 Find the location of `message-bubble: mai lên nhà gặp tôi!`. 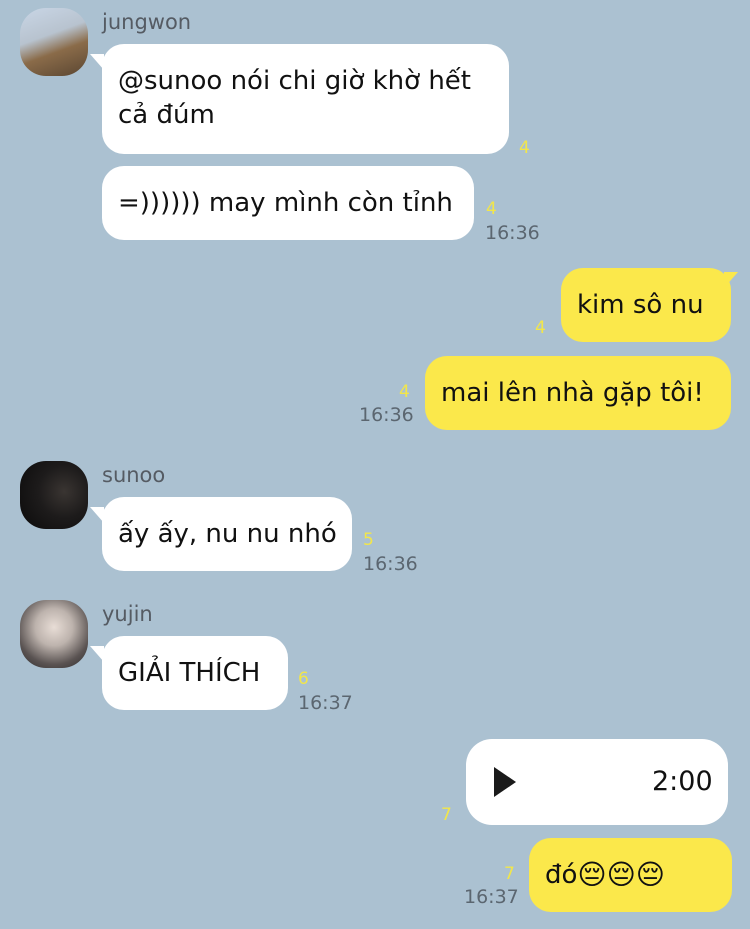

message-bubble: mai lên nhà gặp tôi! is located at coordinates (578, 393).